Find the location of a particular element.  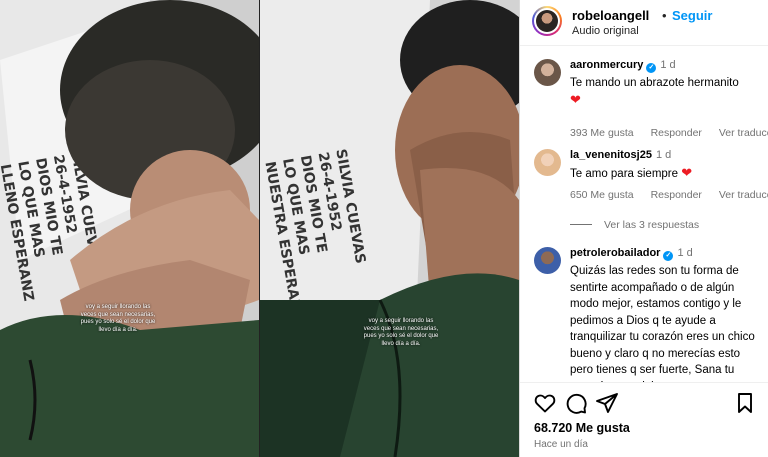

share-paper-plane-icon is located at coordinates (607, 403).